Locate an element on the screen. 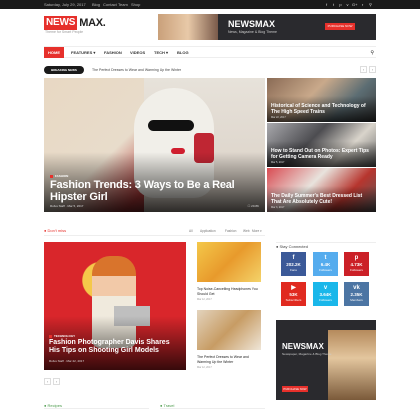  date-text: Saturday, July 29, 2017 is located at coordinates (65, 4).